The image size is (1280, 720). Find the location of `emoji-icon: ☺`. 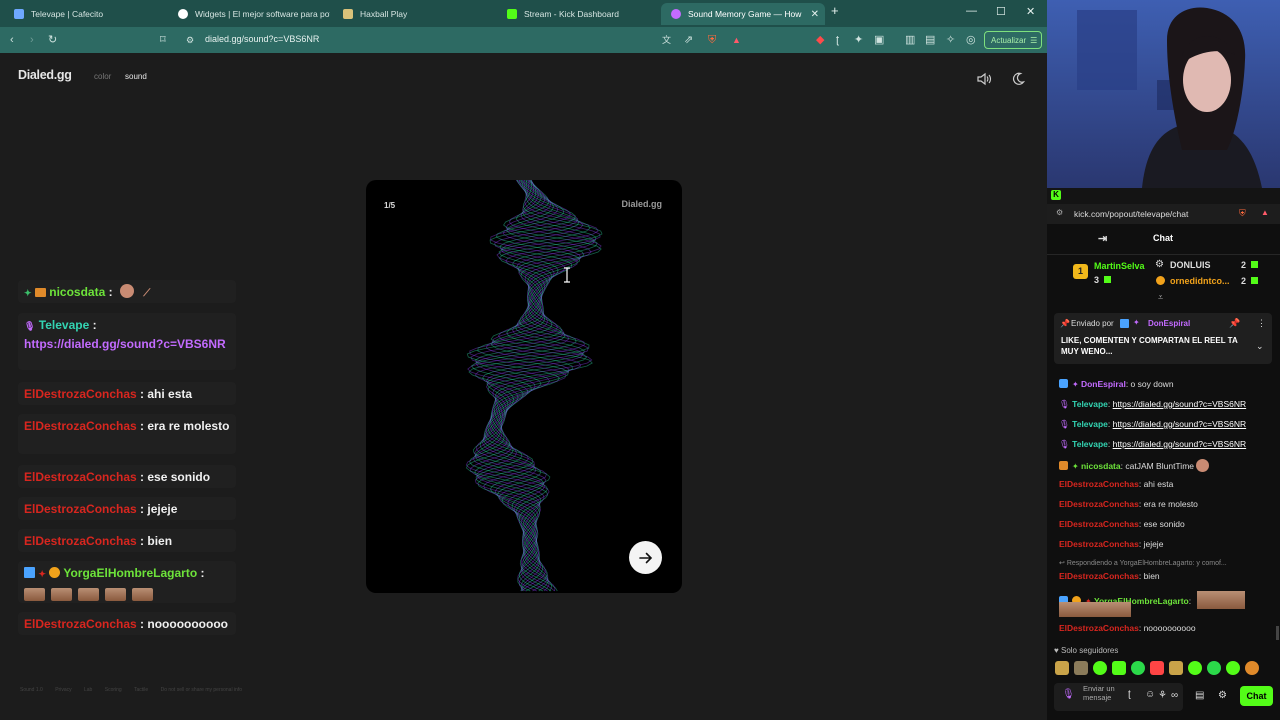

emoji-icon: ☺ is located at coordinates (1150, 694).